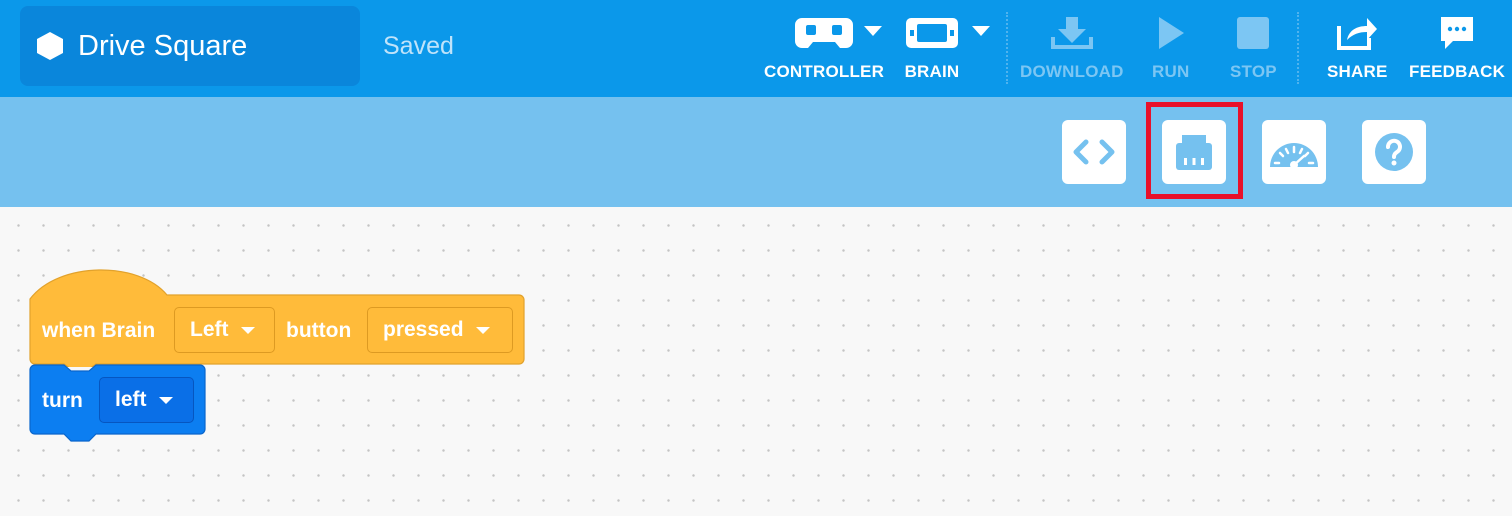  I want to click on save-status: Saved, so click(418, 46).